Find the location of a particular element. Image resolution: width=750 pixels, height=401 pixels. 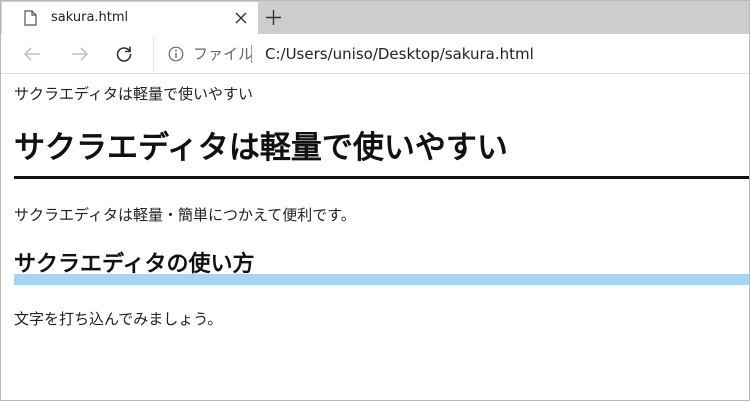

heading-1-underline is located at coordinates (381, 177).